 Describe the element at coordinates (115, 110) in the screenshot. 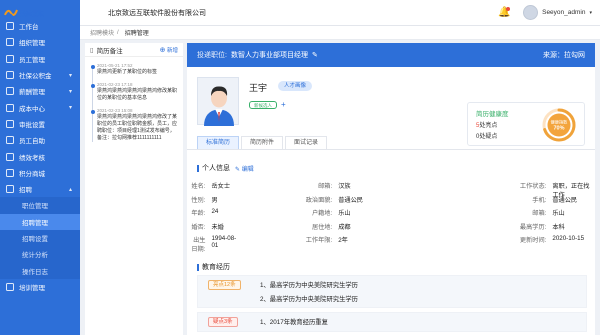

I see `note-date: 2021-02-23 15:08` at that location.